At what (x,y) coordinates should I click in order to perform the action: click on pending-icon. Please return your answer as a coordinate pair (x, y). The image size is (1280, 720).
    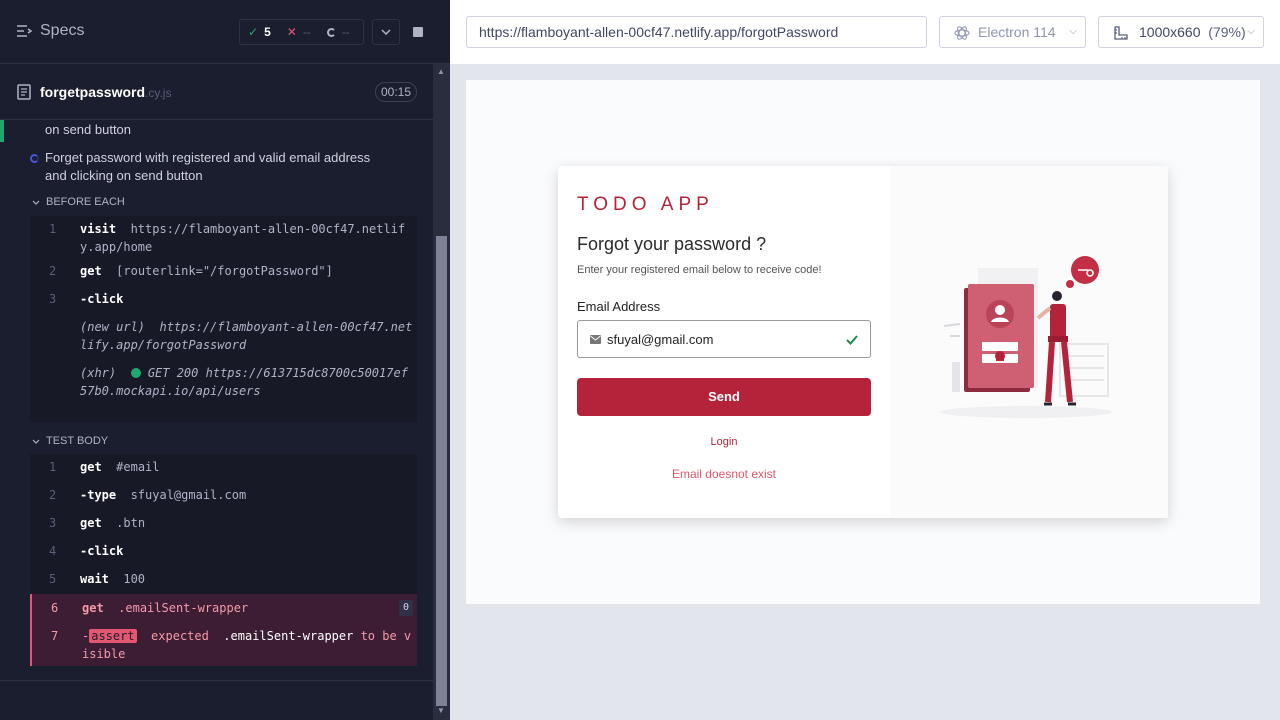
    Looking at the image, I should click on (331, 32).